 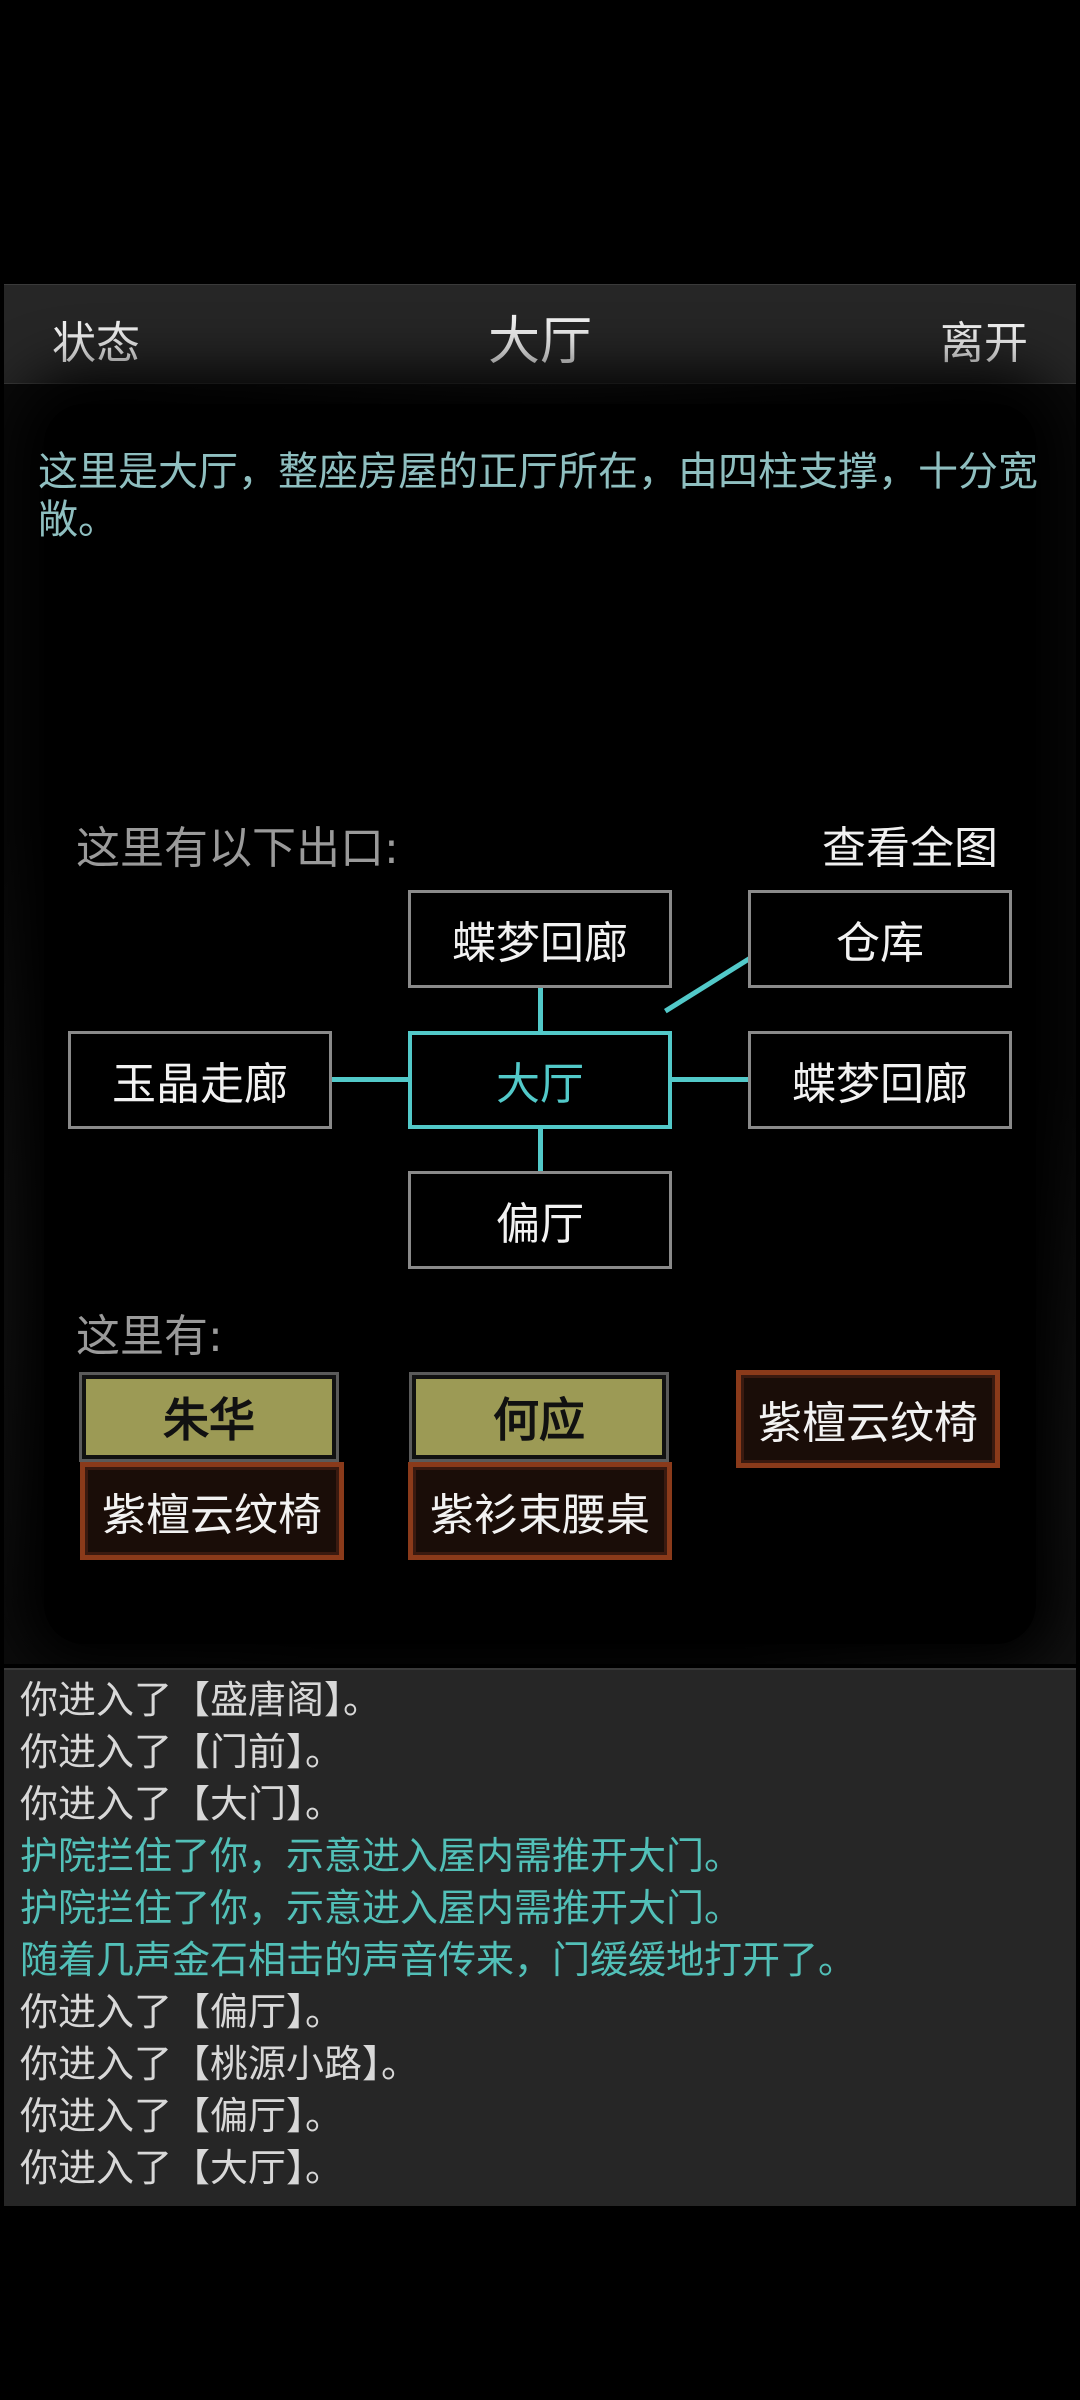 What do you see at coordinates (910, 844) in the screenshot?
I see `view-map-button: 查看全图` at bounding box center [910, 844].